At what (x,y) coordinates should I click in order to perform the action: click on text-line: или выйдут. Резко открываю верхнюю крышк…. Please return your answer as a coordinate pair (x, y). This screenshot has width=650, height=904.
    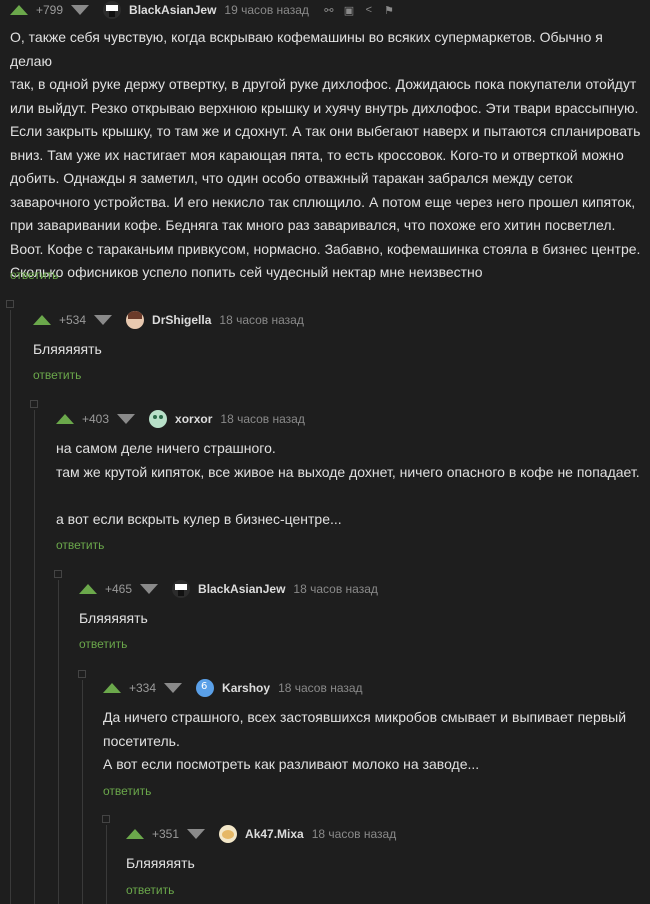
    Looking at the image, I should click on (324, 107).